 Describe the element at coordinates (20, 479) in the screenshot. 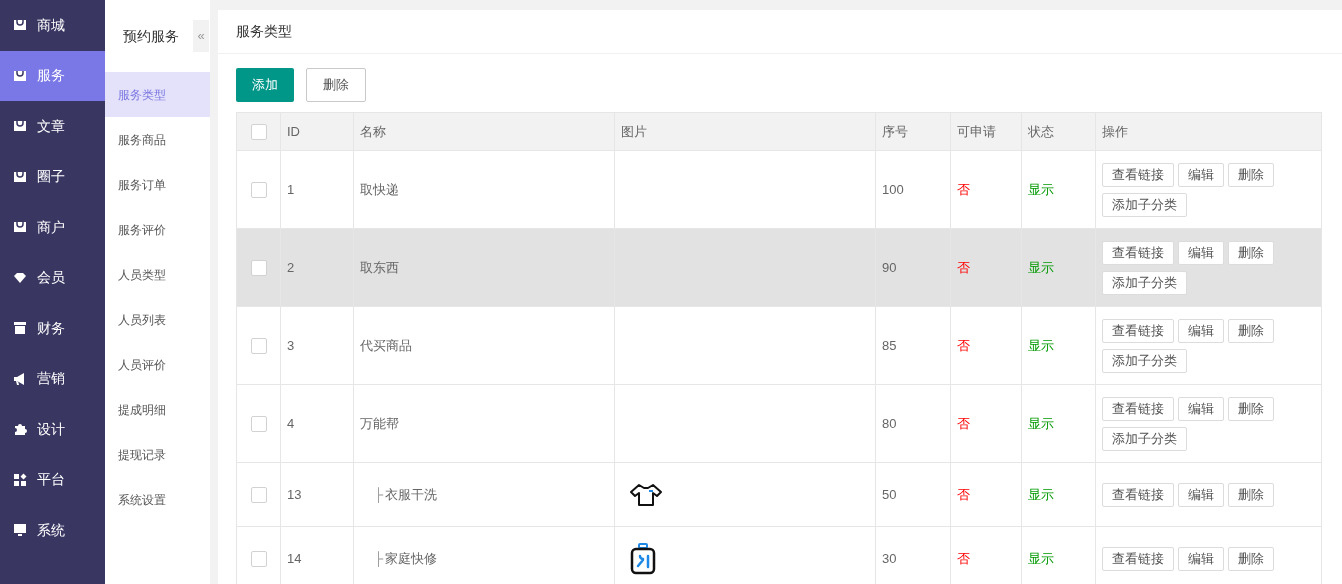

I see `grid-icon` at that location.